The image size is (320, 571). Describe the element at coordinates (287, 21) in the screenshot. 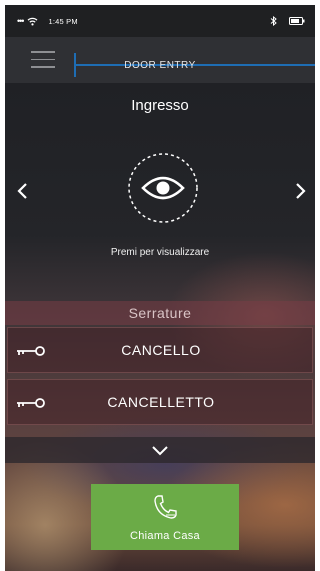

I see `status-right` at that location.